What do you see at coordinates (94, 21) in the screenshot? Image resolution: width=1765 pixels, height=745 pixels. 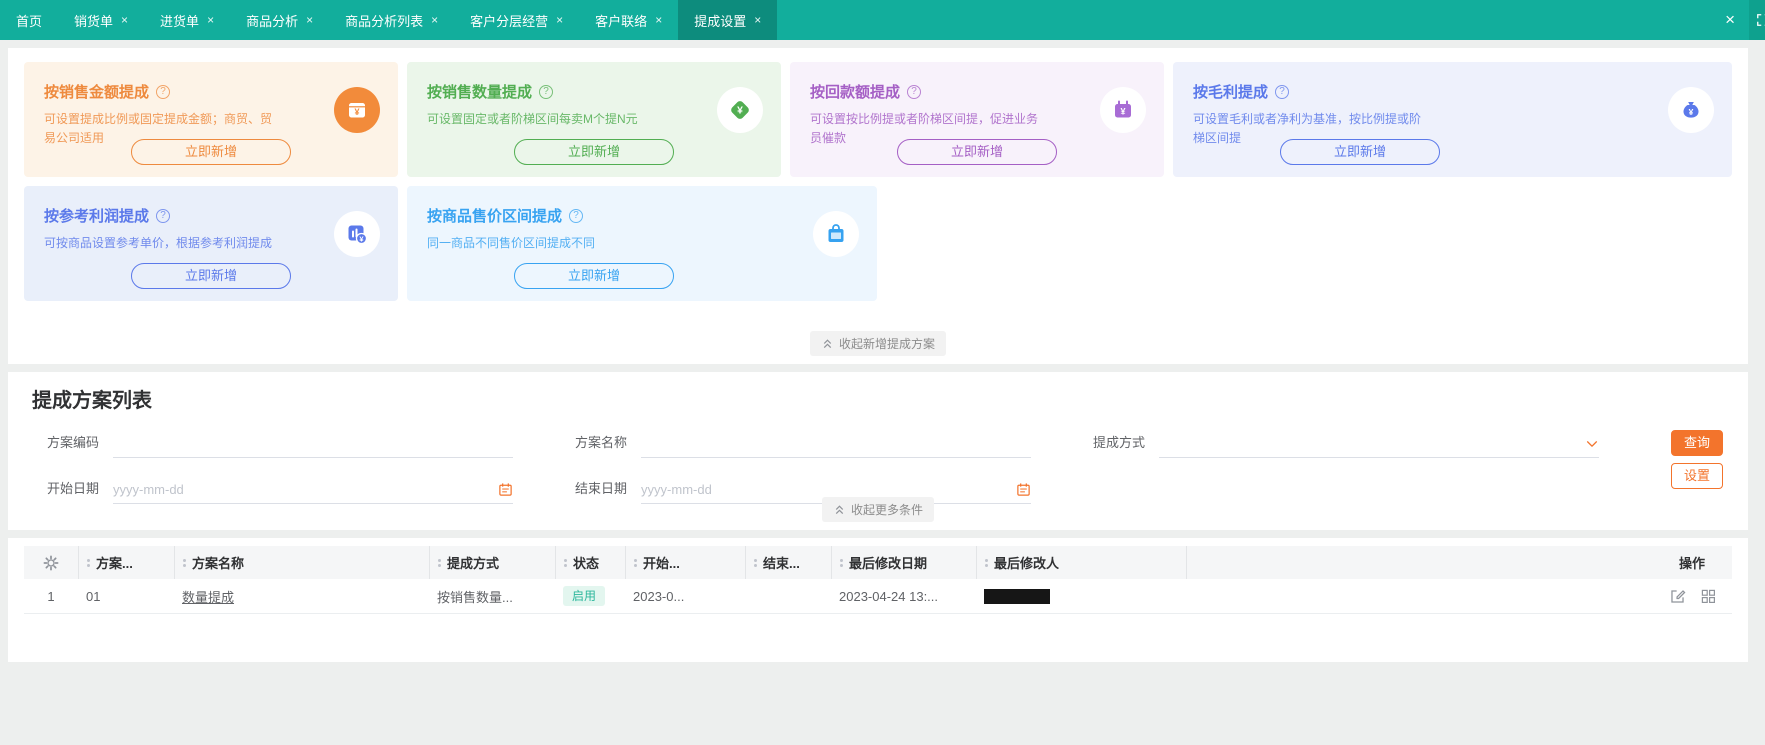 I see `tab-label: 销货单` at bounding box center [94, 21].